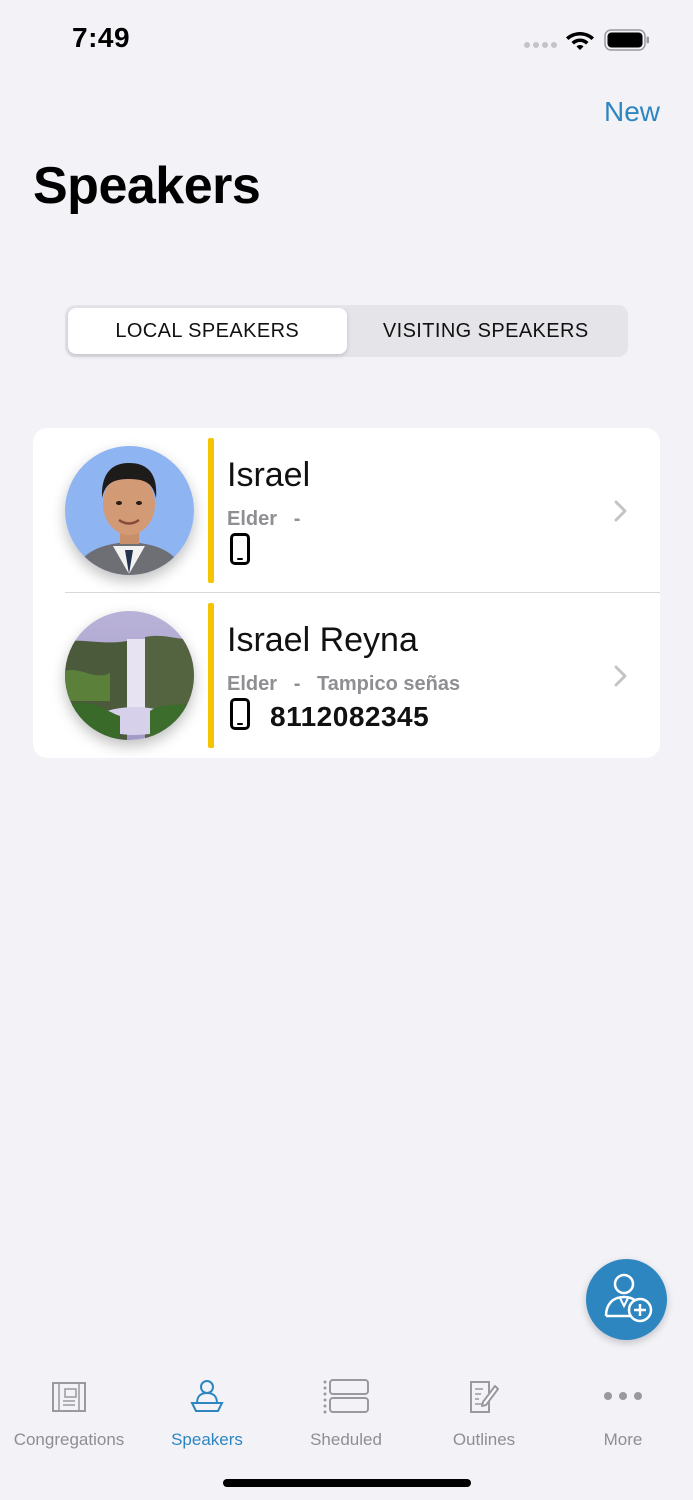  What do you see at coordinates (346, 40) in the screenshot?
I see `status-bar: 7:49` at bounding box center [346, 40].